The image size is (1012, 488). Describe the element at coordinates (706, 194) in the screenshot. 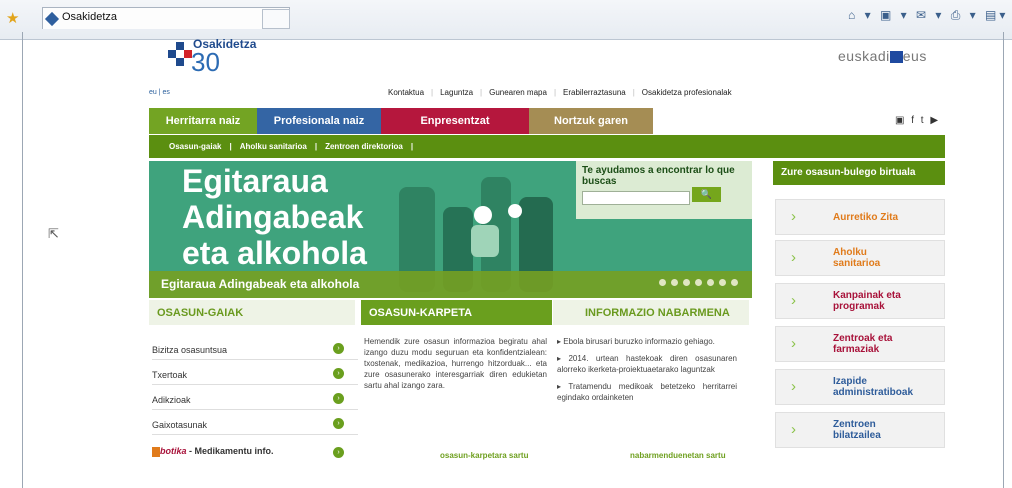

I see `search-button: 🔍` at that location.